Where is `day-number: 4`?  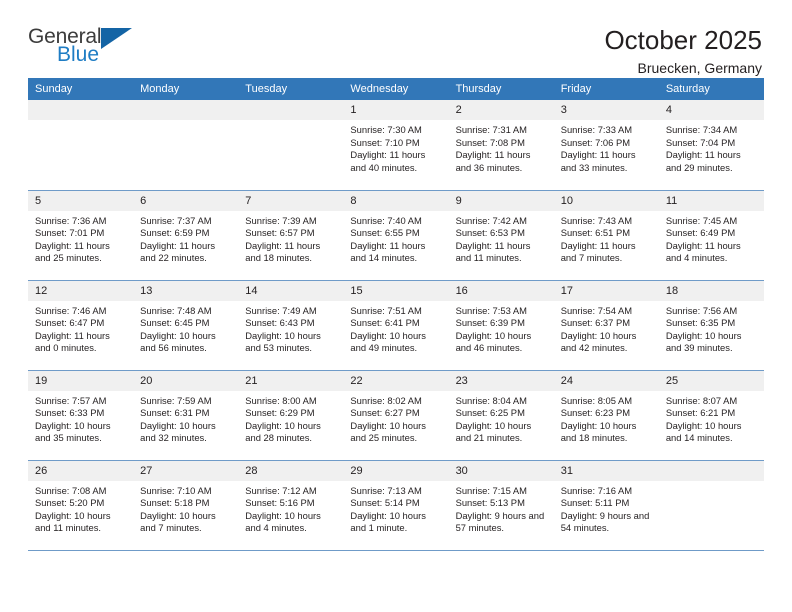
day-number: 4 is located at coordinates (711, 110).